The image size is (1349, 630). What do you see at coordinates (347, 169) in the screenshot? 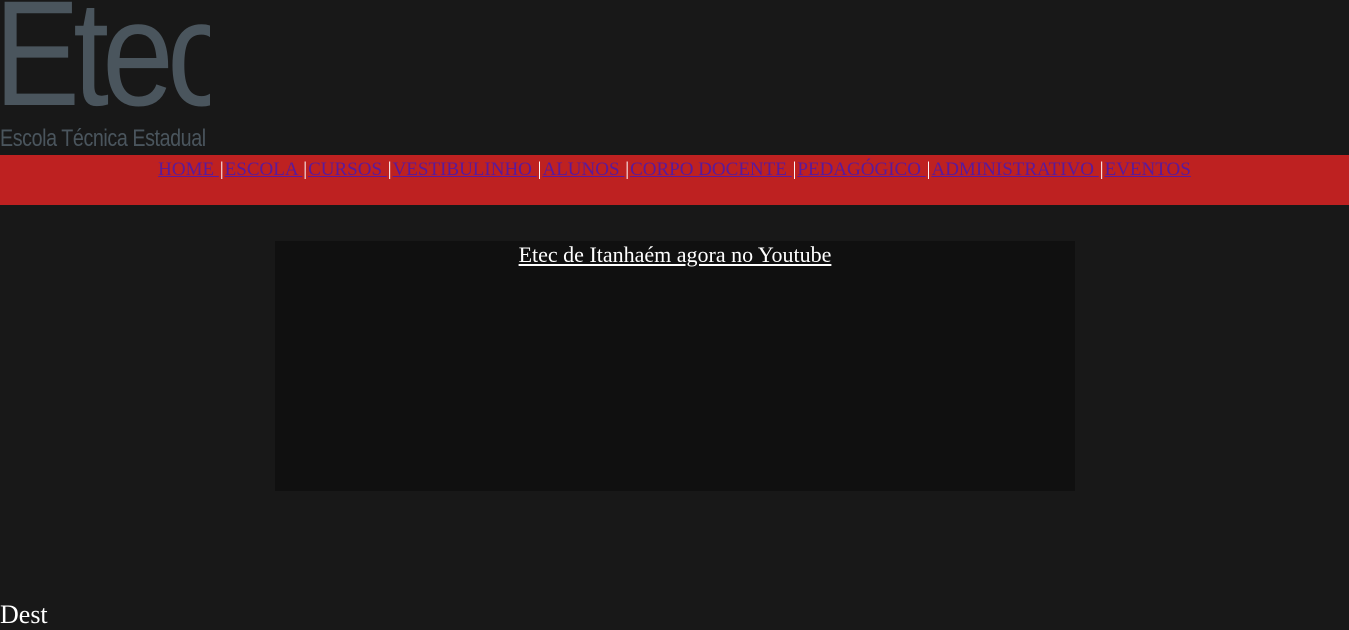
I see `nav-cursos-link: CURSOS` at bounding box center [347, 169].